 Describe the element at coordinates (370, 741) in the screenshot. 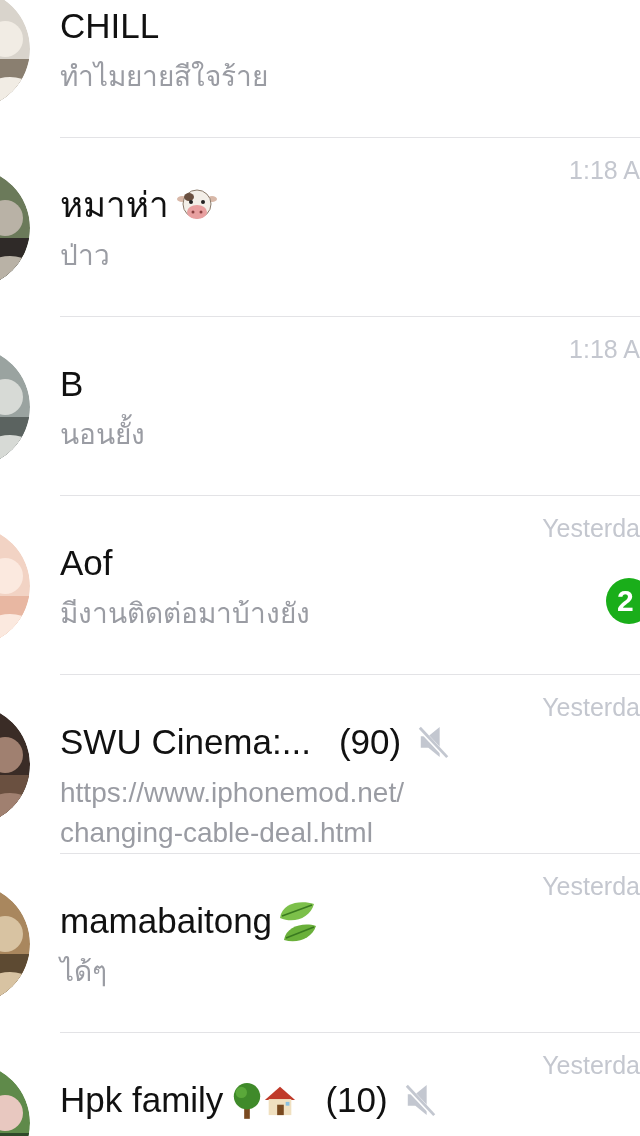

I see `member-count: (90)` at that location.